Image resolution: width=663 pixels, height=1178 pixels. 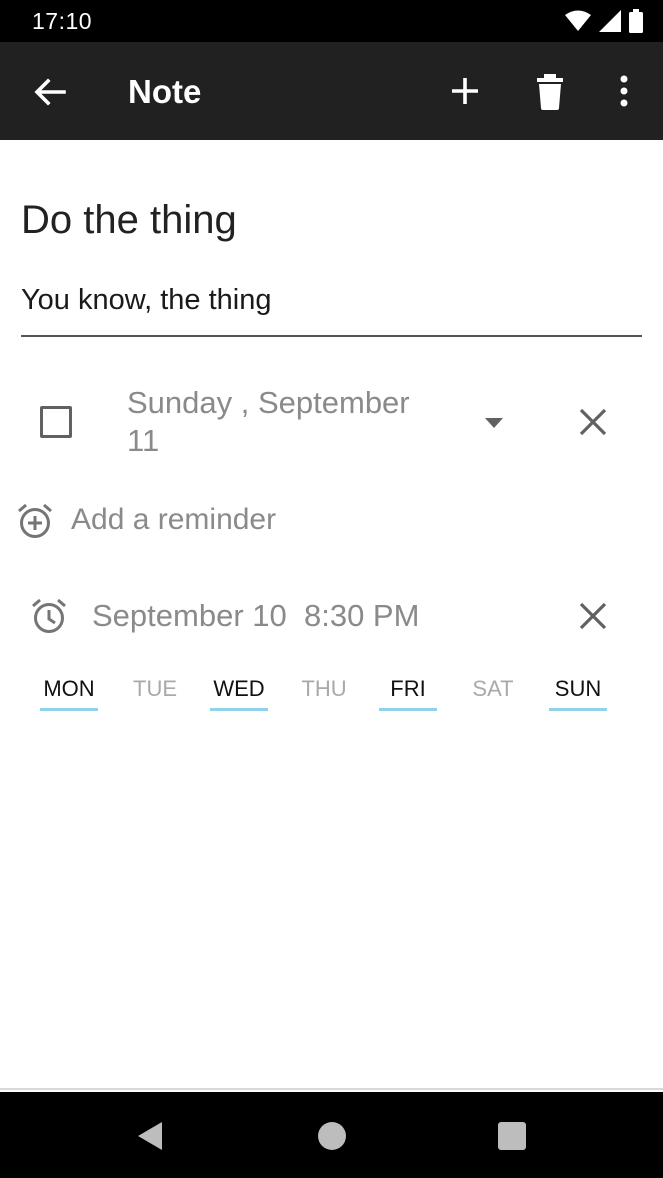 I want to click on back-arrow-icon, so click(x=50, y=92).